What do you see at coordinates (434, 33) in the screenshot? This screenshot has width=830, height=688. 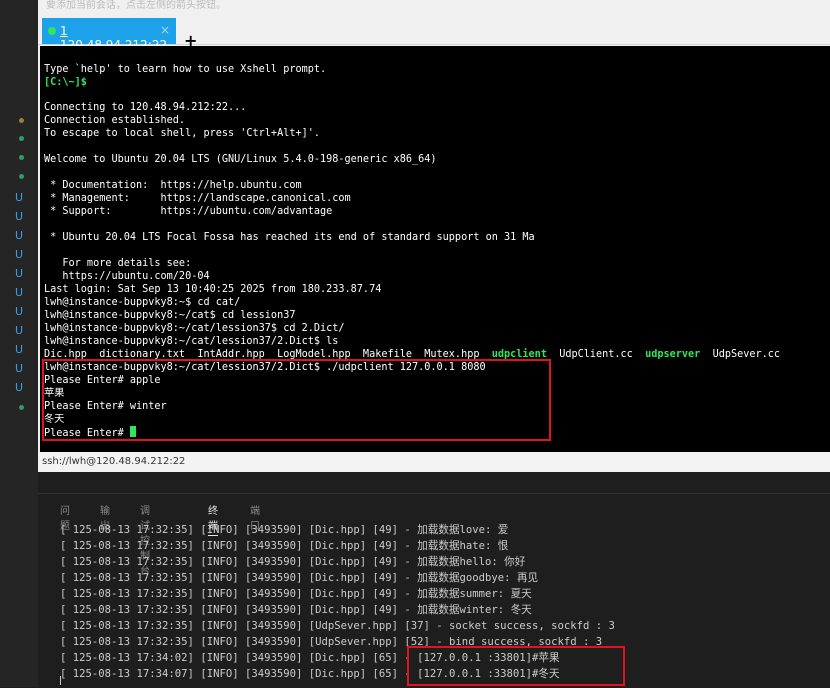 I see `session-tab-bar: 1 120.48.94.212:22 × +` at bounding box center [434, 33].